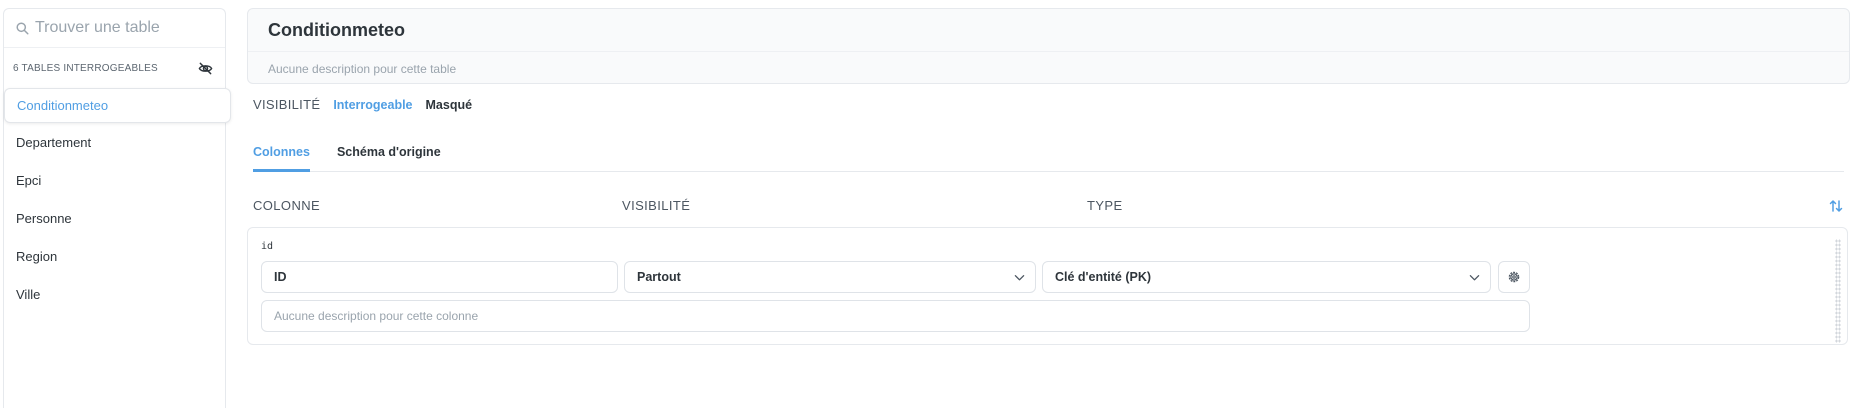 This screenshot has width=1854, height=408. What do you see at coordinates (114, 294) in the screenshot?
I see `sidebar-item-ville: Ville` at bounding box center [114, 294].